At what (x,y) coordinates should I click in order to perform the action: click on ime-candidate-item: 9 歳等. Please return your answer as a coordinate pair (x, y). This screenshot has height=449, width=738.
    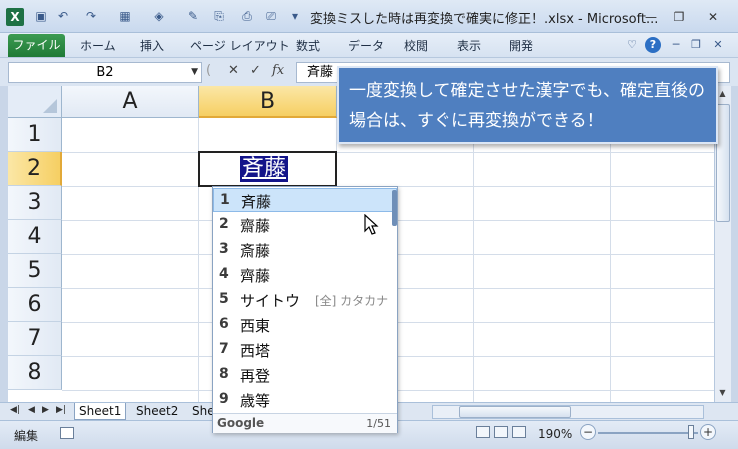
    Looking at the image, I should click on (305, 400).